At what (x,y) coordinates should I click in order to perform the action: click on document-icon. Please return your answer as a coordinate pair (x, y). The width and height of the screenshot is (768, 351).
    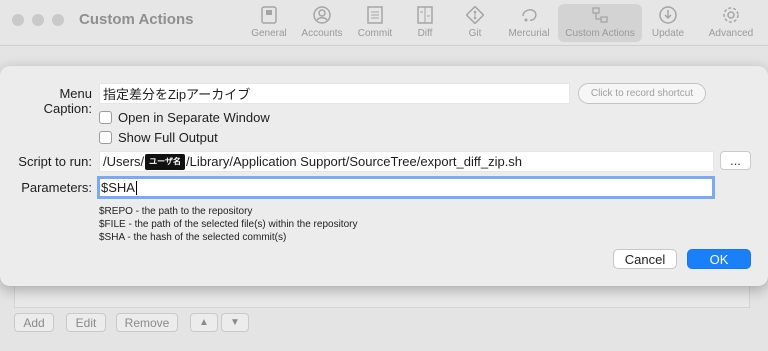
    Looking at the image, I should click on (375, 15).